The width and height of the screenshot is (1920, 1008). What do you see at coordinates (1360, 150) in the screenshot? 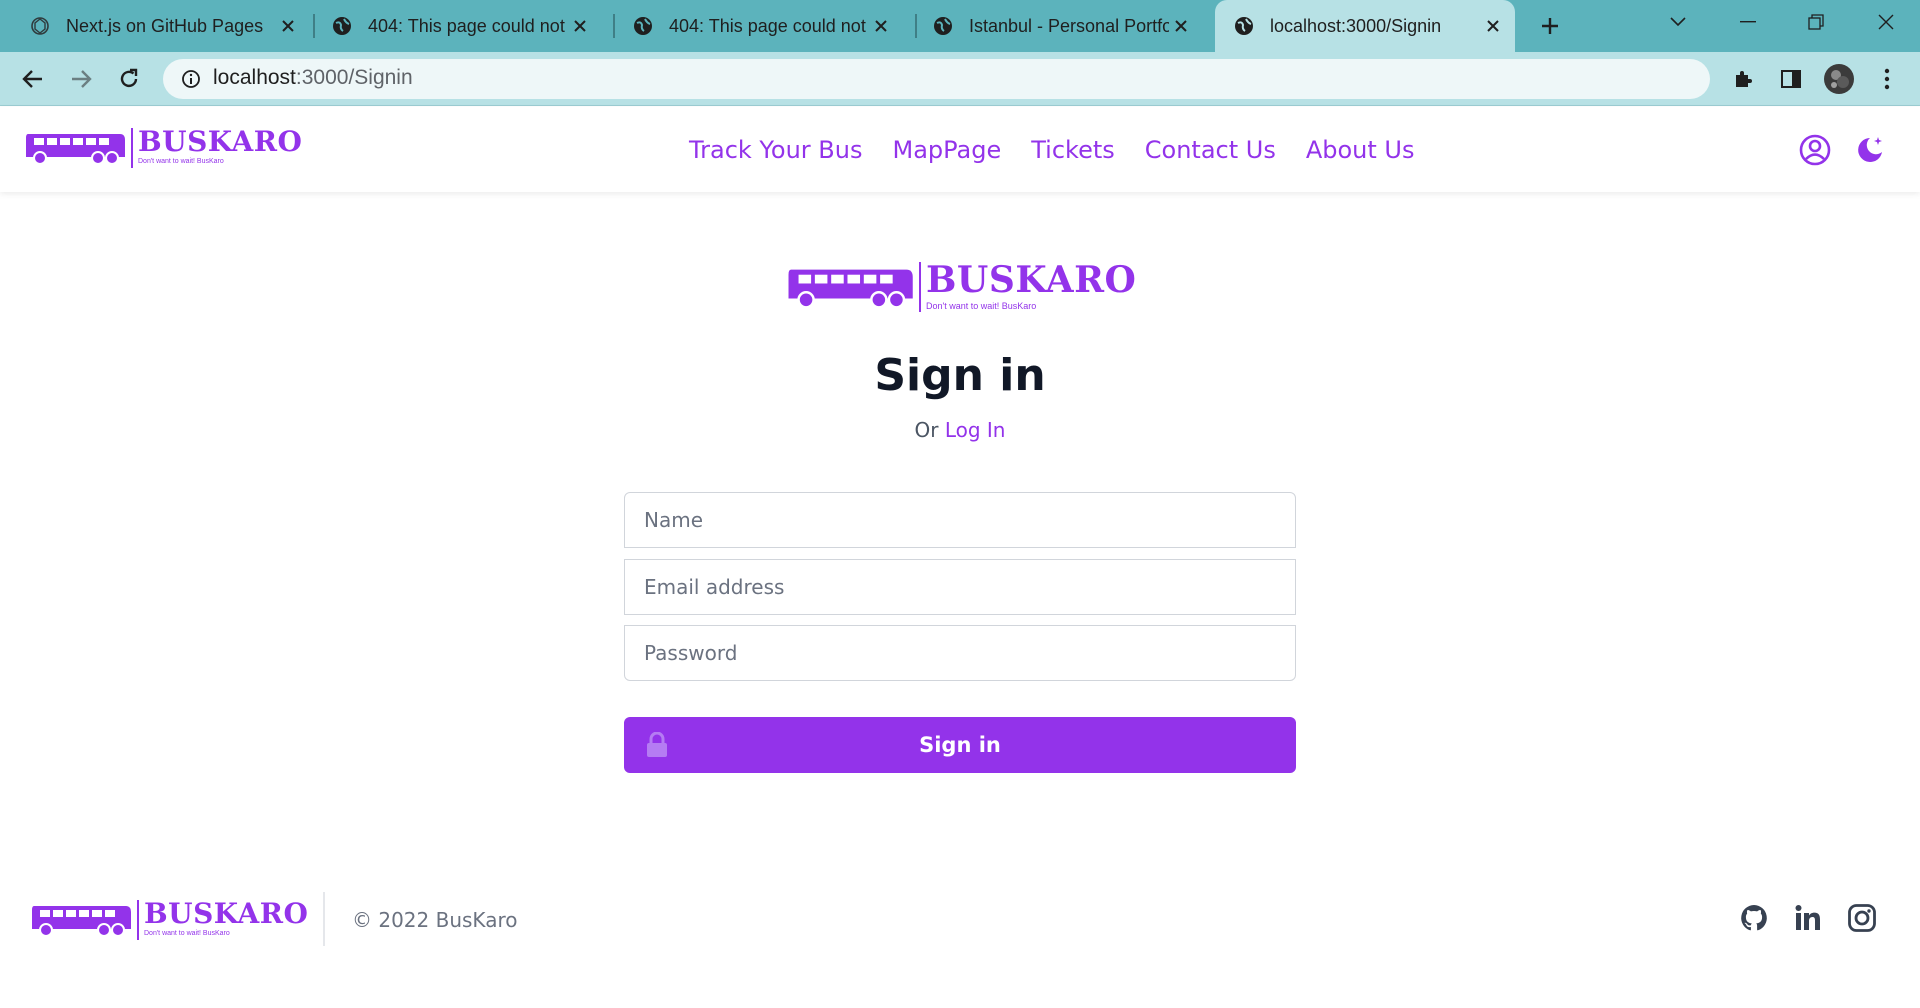
I see `nav-link-about-us: About Us` at bounding box center [1360, 150].